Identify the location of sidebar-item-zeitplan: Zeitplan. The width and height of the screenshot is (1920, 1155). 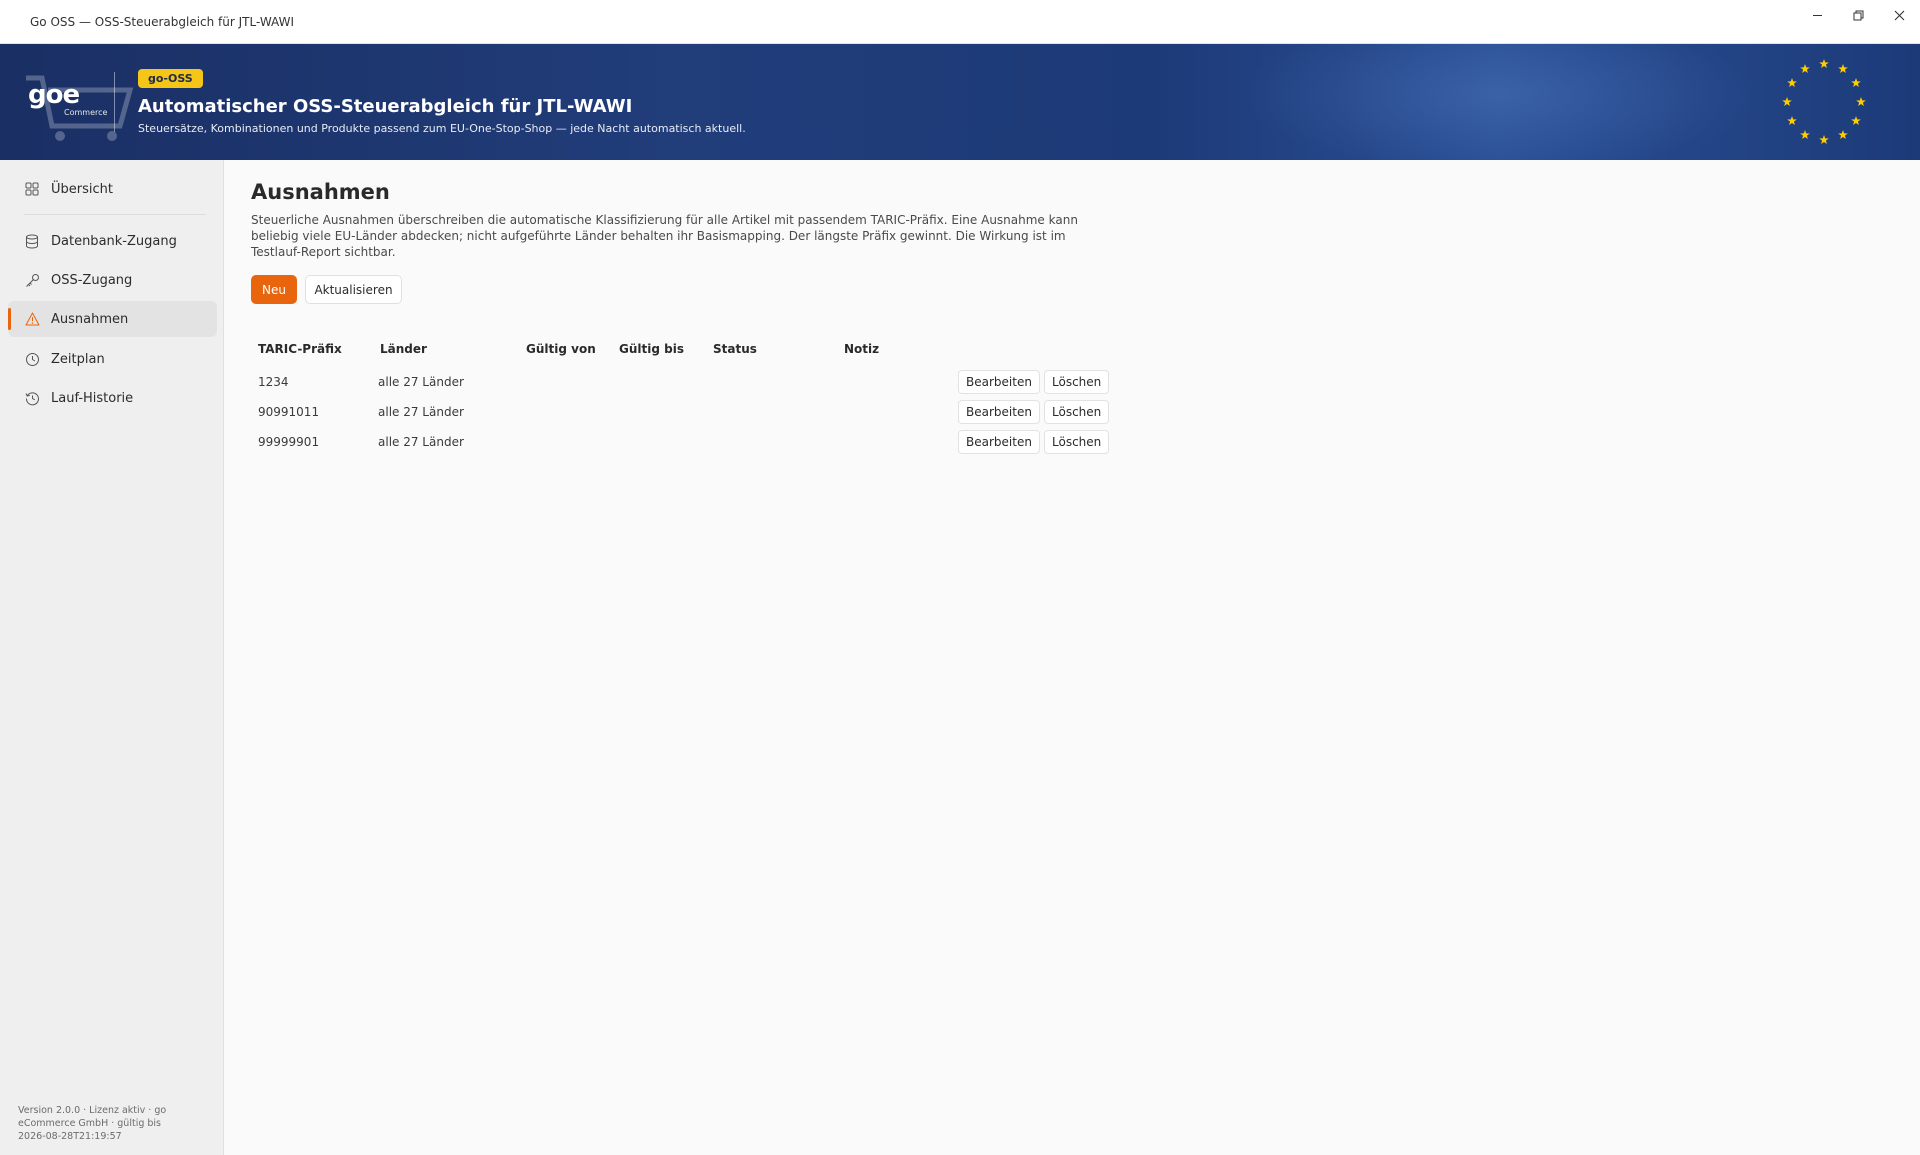
(112, 359).